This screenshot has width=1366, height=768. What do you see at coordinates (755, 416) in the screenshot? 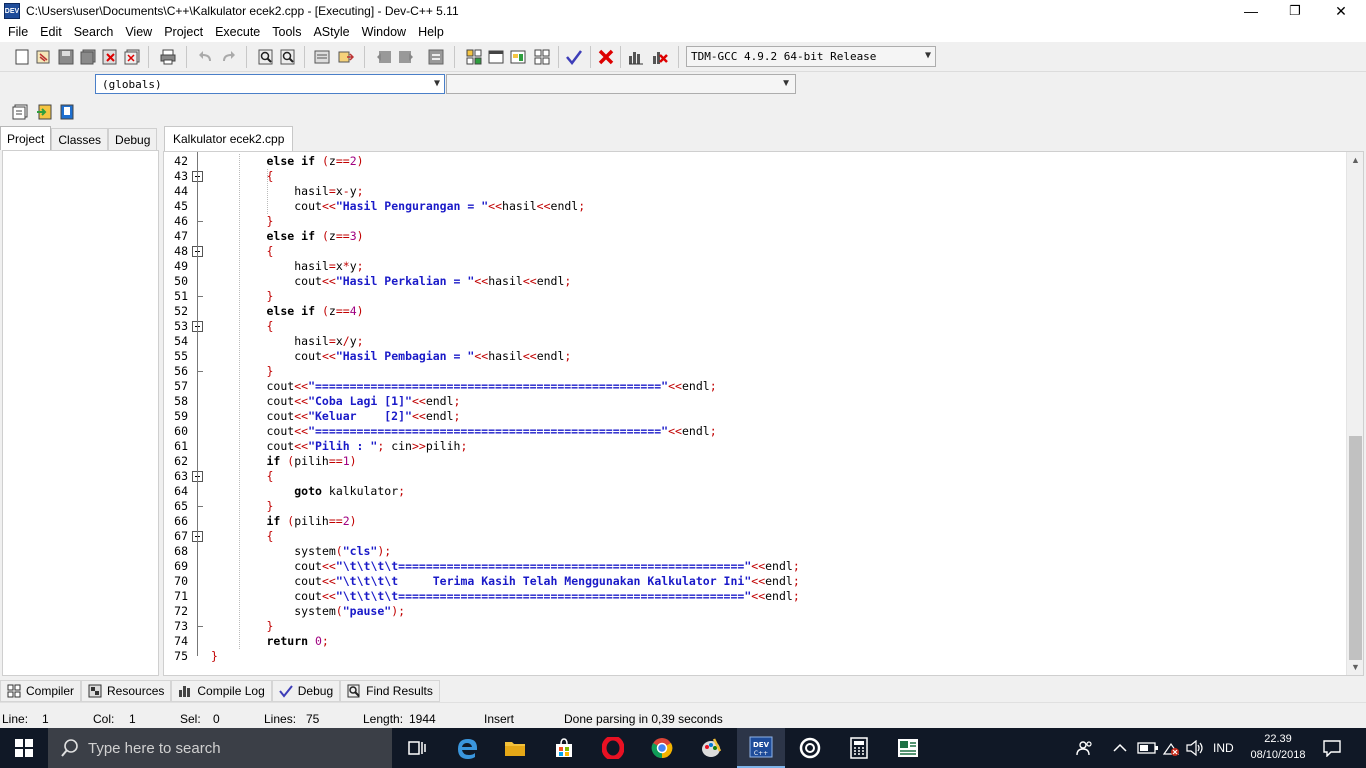
I see `code-line: 59 cout<<"Keluar [2]"<<endl;` at bounding box center [755, 416].